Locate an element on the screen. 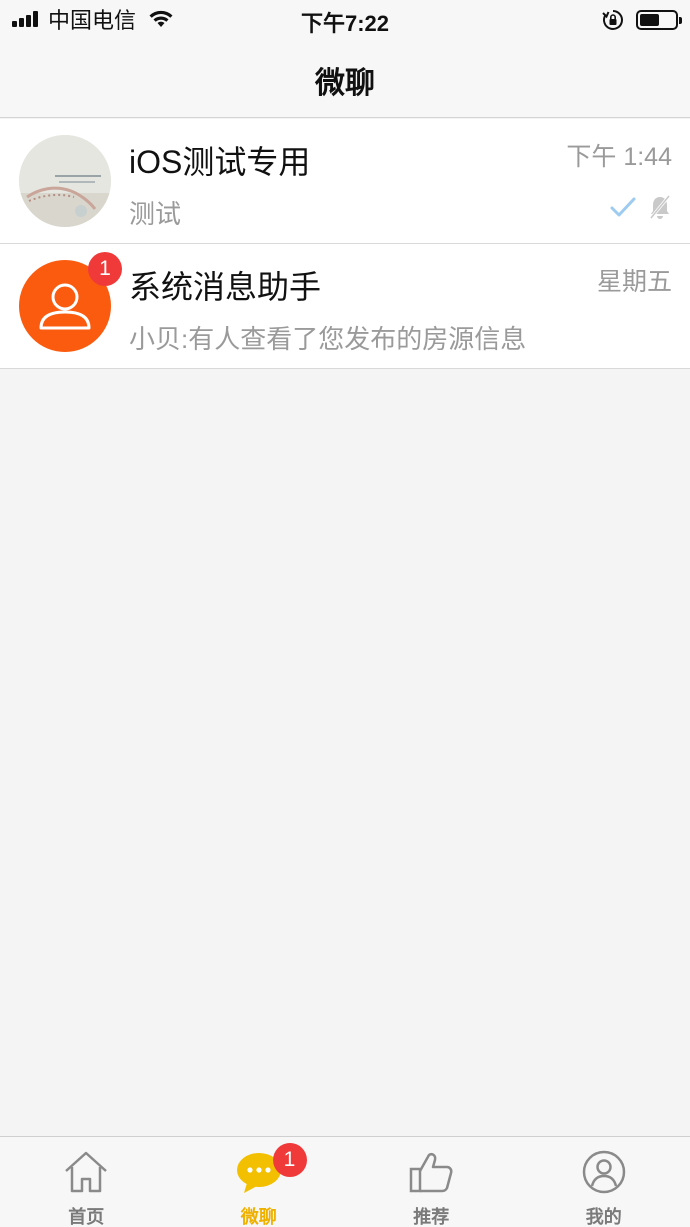 The width and height of the screenshot is (690, 1227). tab-bar: 首页 1 微聊 推荐 我的 is located at coordinates (345, 1181).